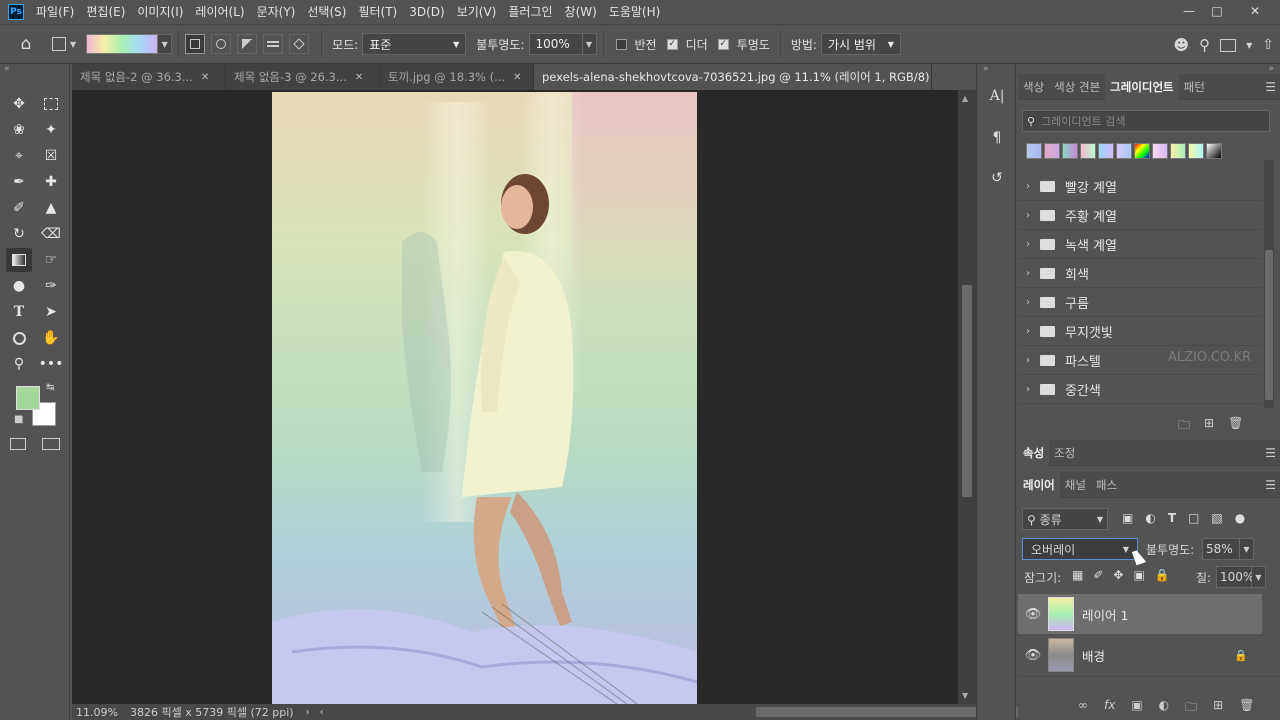 The height and width of the screenshot is (720, 1280). I want to click on path-selection-tool-icon: ➤, so click(51, 312).